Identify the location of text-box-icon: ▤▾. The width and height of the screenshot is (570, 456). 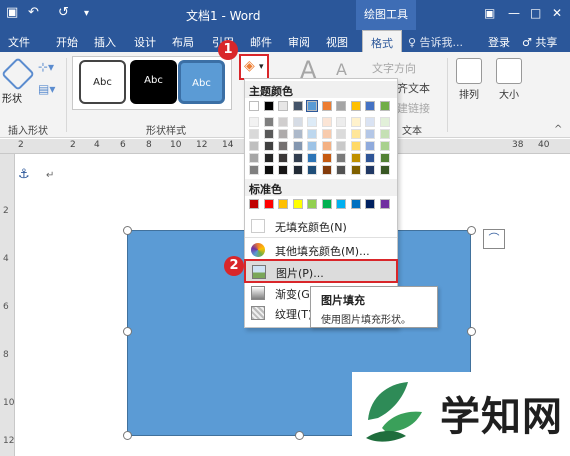
(46, 89).